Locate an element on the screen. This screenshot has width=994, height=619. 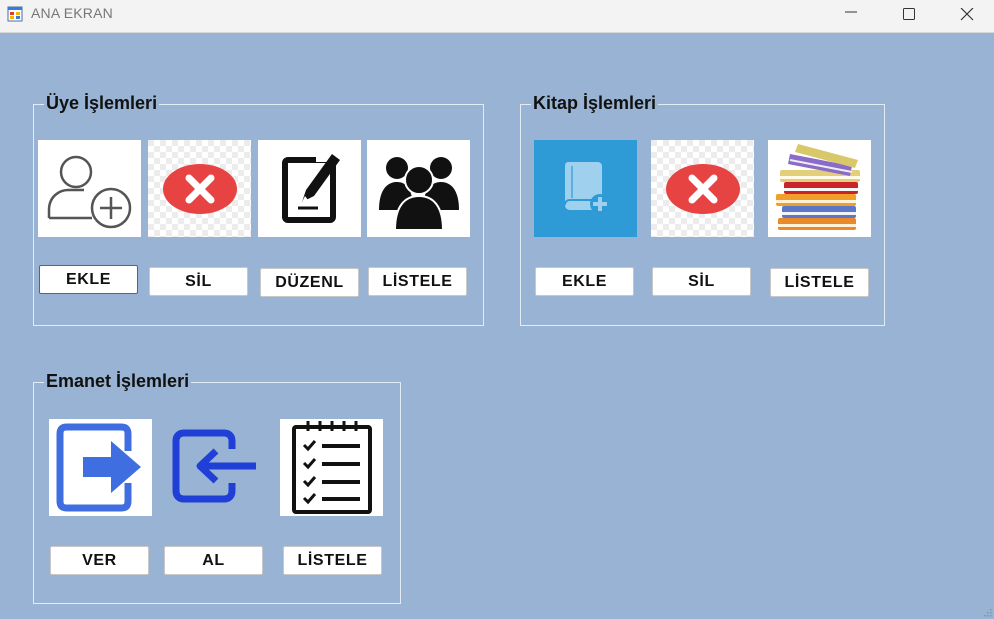
uye-group-title: Üye İşlemleri is located at coordinates (102, 103).